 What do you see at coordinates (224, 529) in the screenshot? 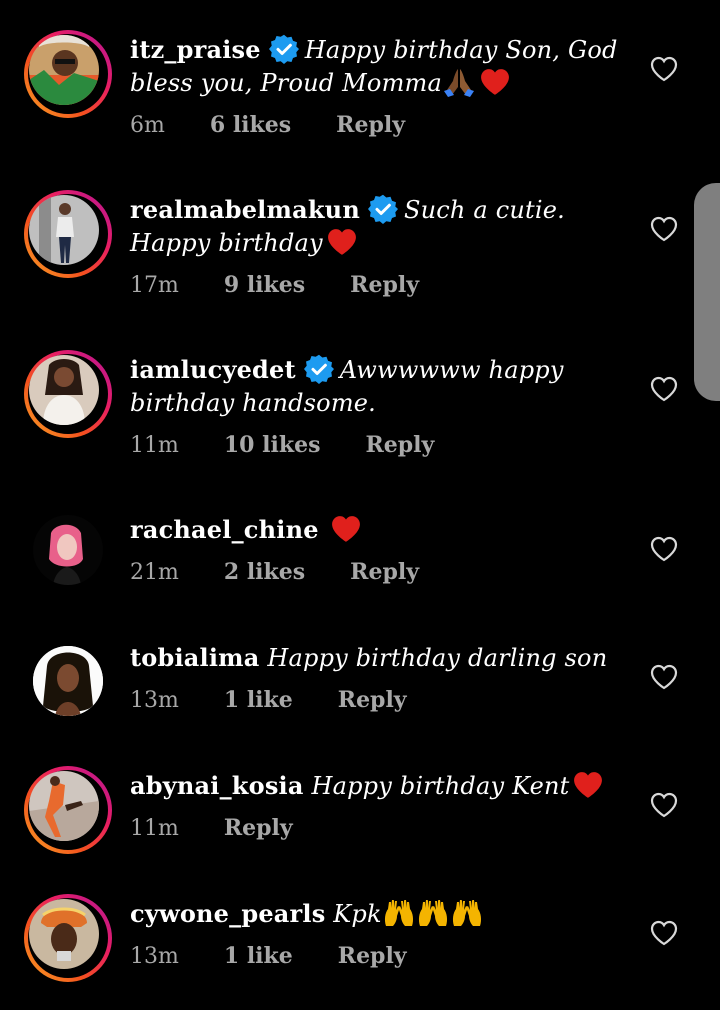
I see `username: rachael_chine` at bounding box center [224, 529].